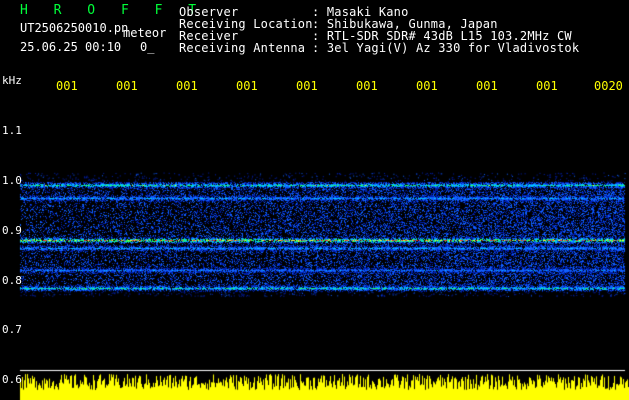  What do you see at coordinates (608, 86) in the screenshot?
I see `x-tick-label: 0020` at bounding box center [608, 86].